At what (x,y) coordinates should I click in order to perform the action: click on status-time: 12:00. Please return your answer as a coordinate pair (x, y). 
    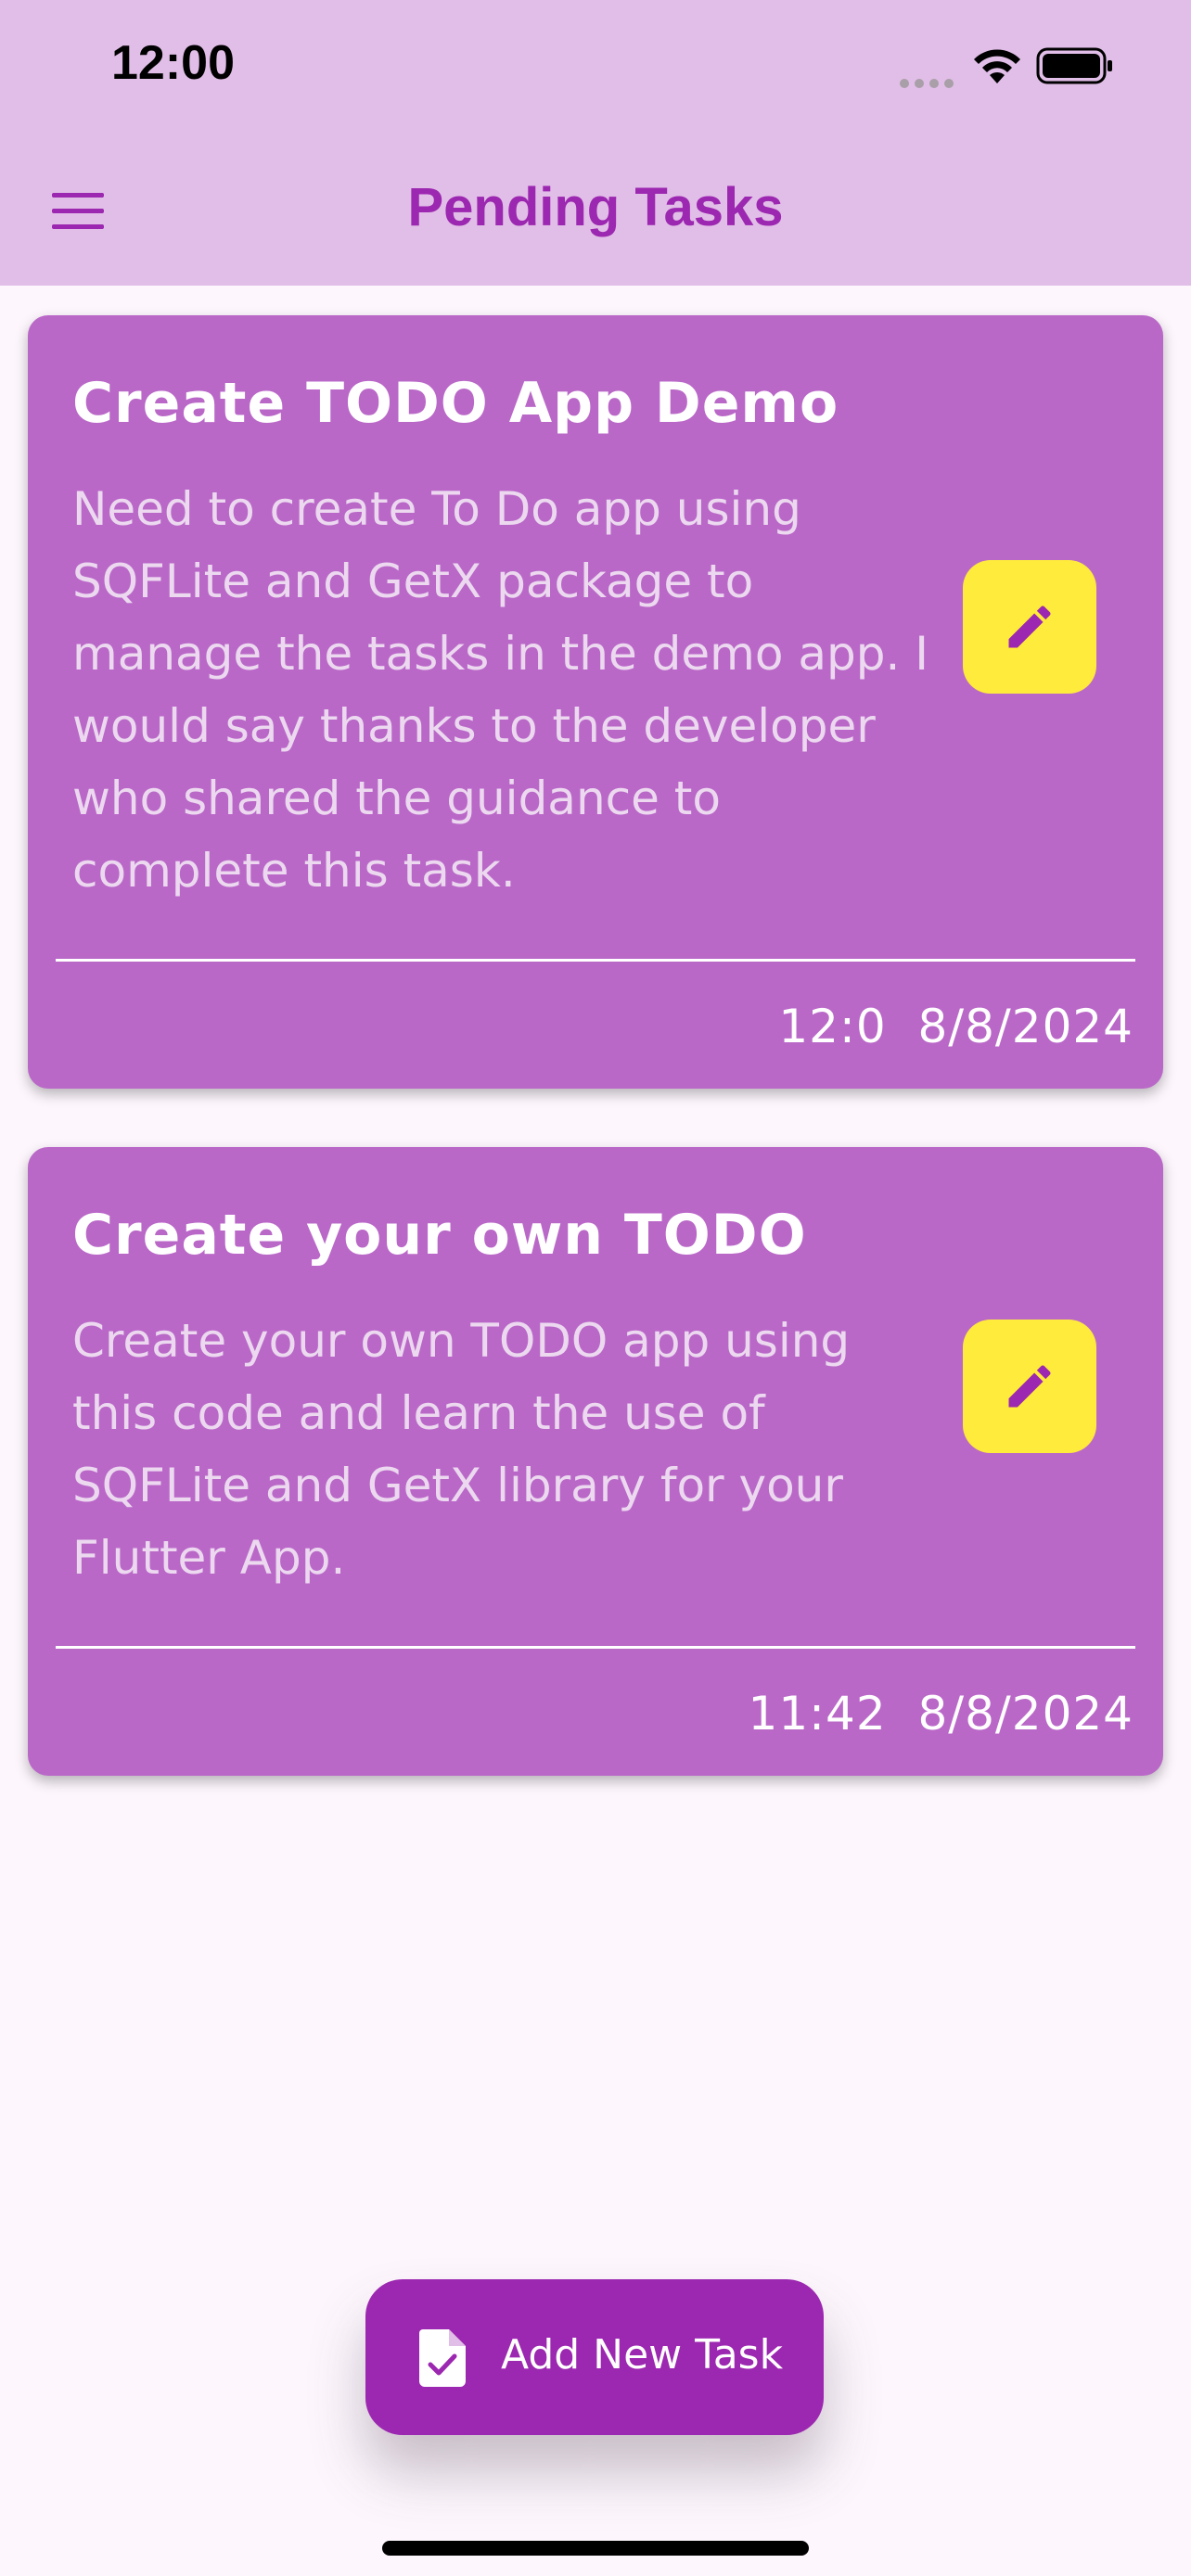
    Looking at the image, I should click on (173, 63).